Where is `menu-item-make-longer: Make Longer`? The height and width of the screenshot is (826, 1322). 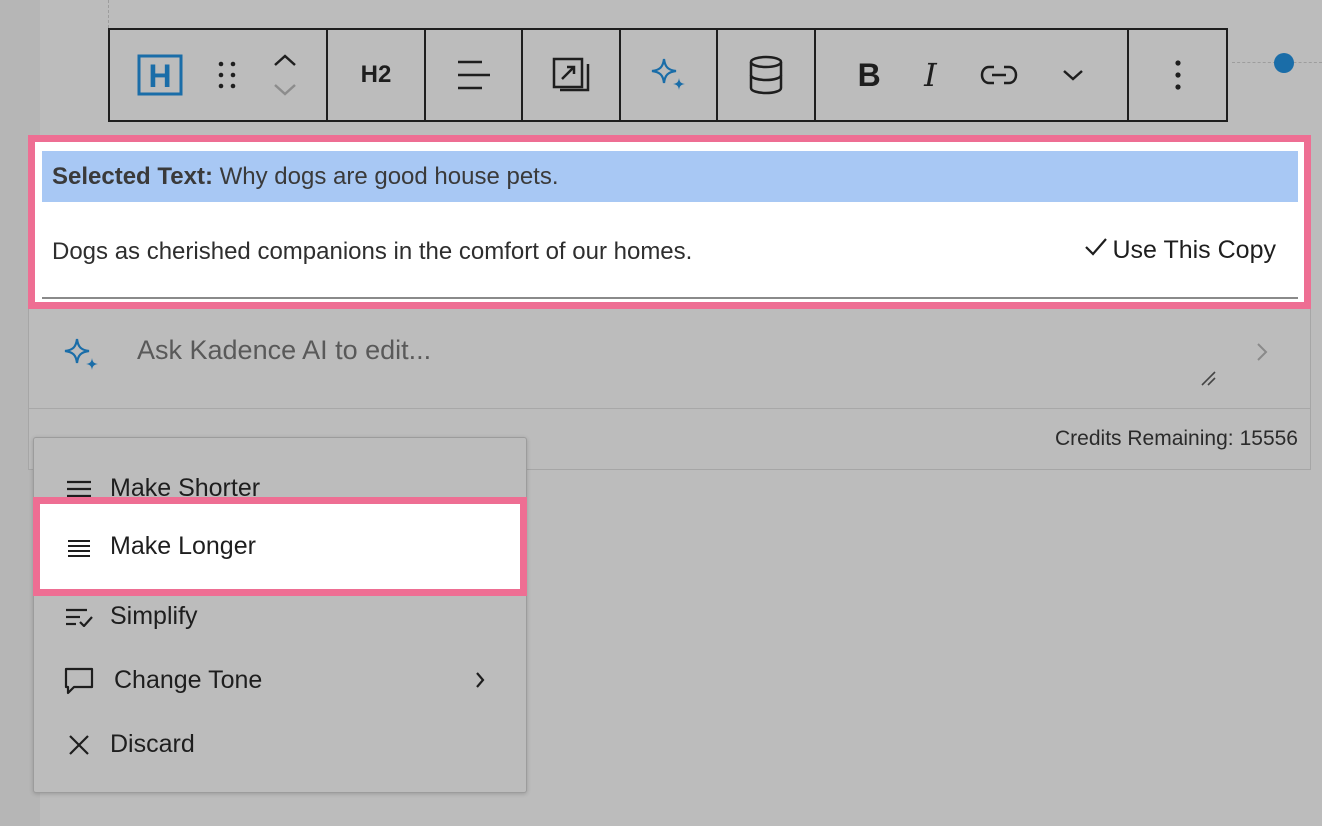 menu-item-make-longer: Make Longer is located at coordinates (280, 546).